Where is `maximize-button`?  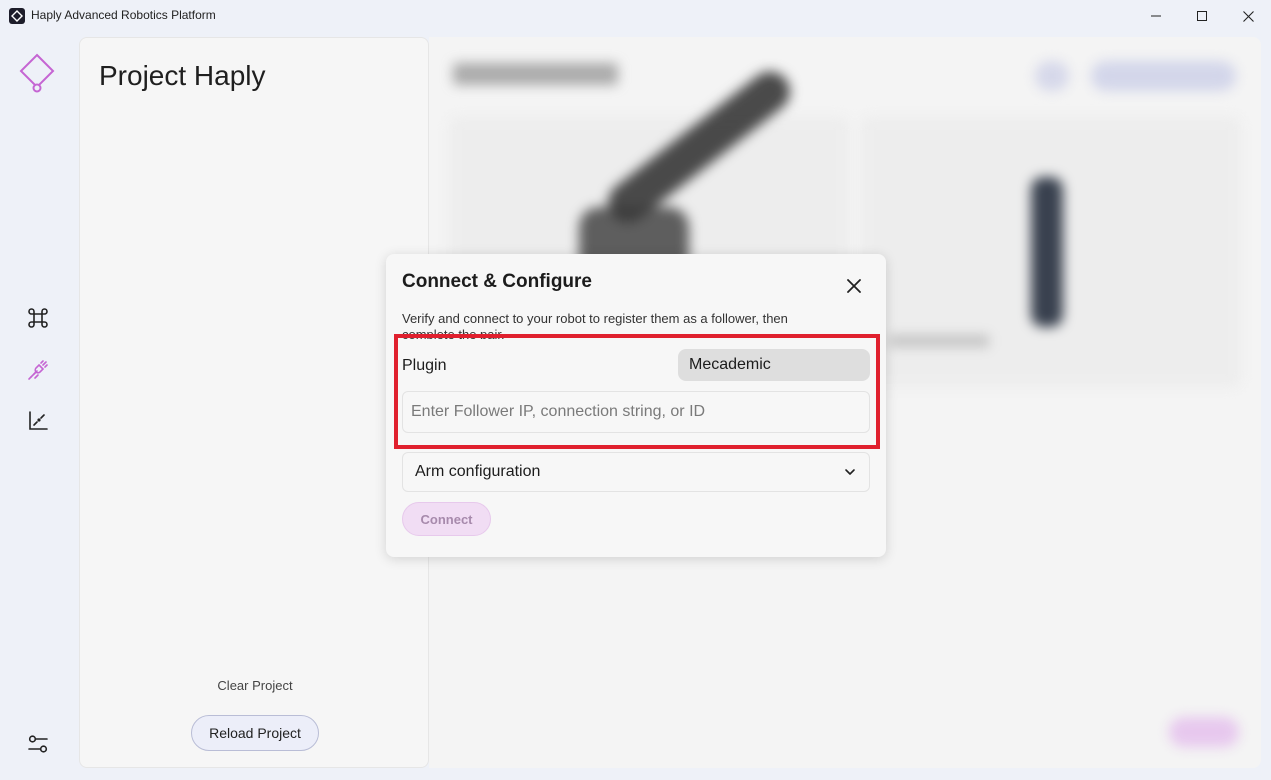
maximize-button is located at coordinates (1202, 16).